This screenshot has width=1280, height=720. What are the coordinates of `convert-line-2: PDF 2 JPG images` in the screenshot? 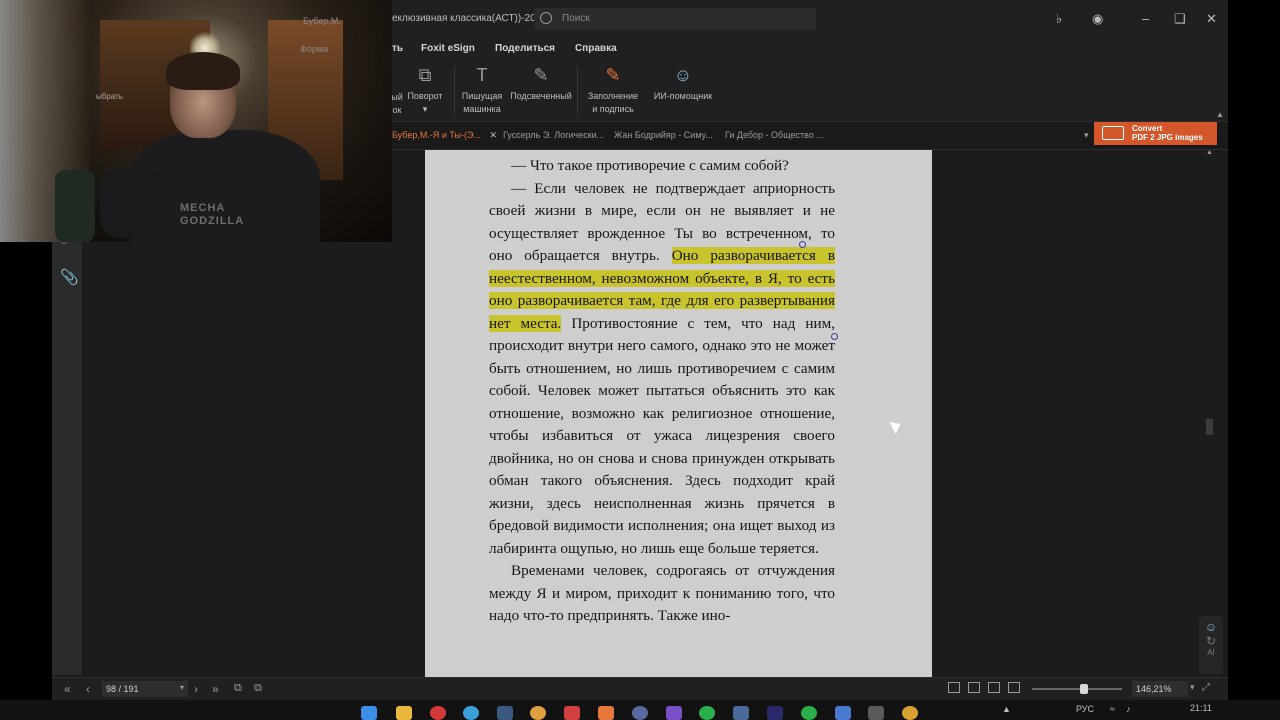 It's located at (1167, 137).